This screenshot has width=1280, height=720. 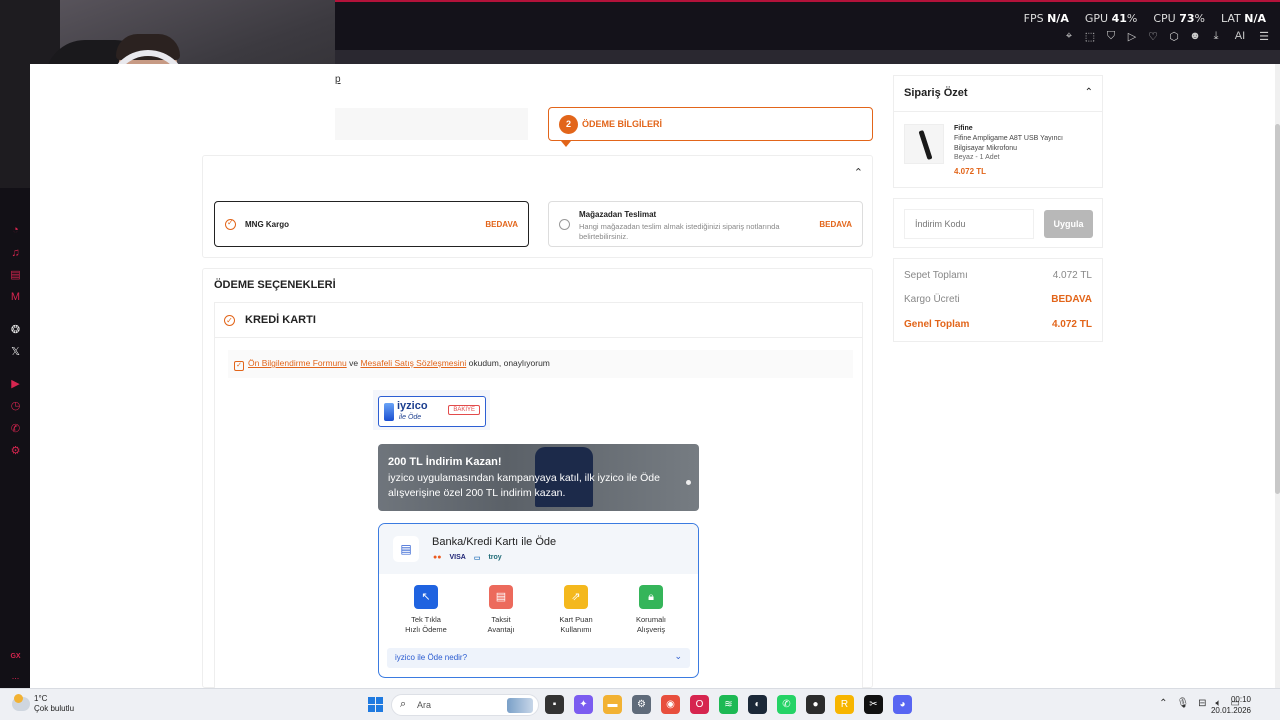 I want to click on coupon-input, so click(x=969, y=224).